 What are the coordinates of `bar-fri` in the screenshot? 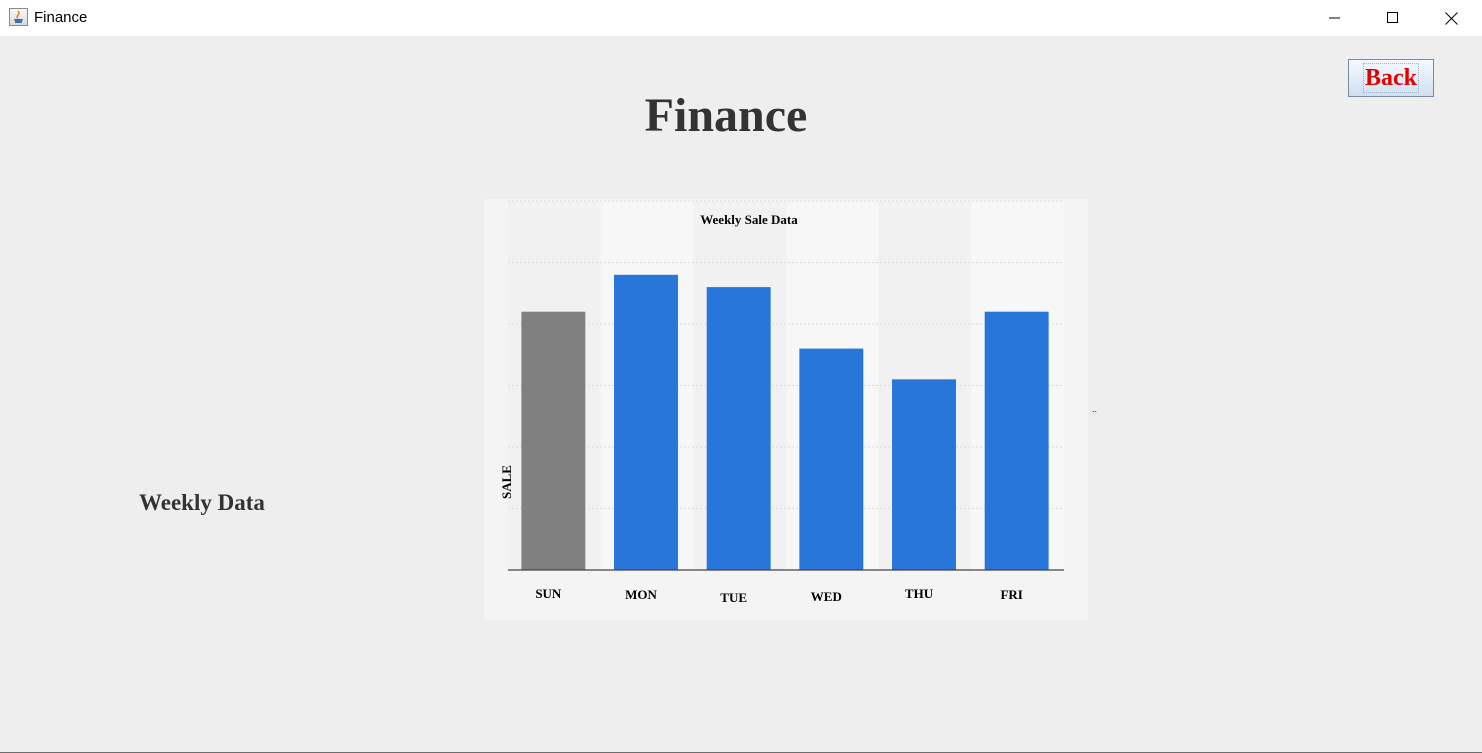 It's located at (1016, 440).